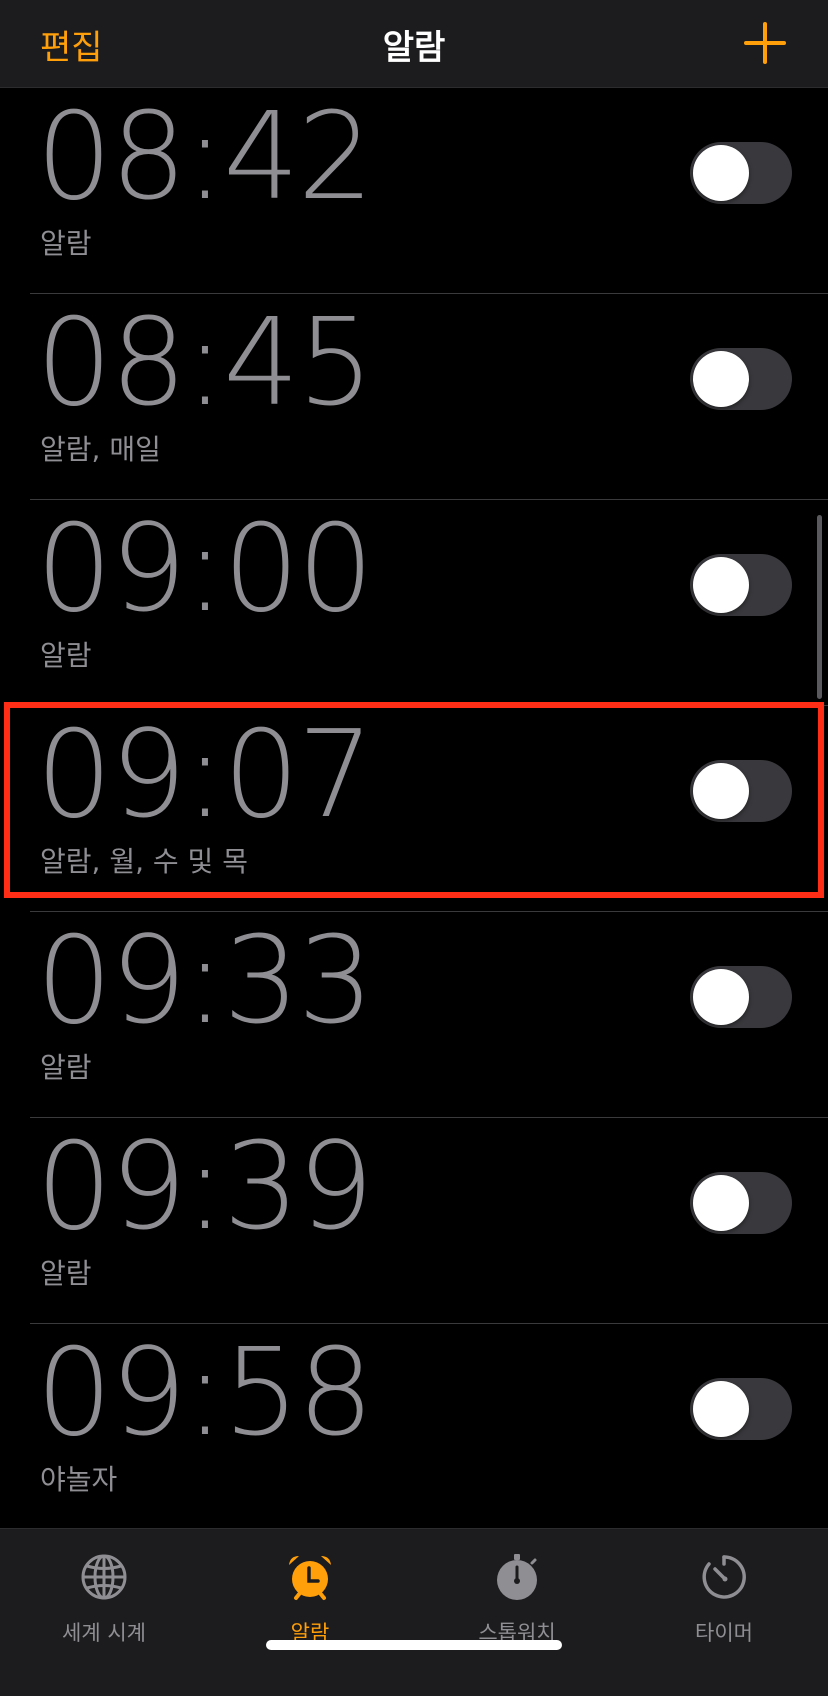  Describe the element at coordinates (205, 569) in the screenshot. I see `alarm-time: 09:00` at that location.